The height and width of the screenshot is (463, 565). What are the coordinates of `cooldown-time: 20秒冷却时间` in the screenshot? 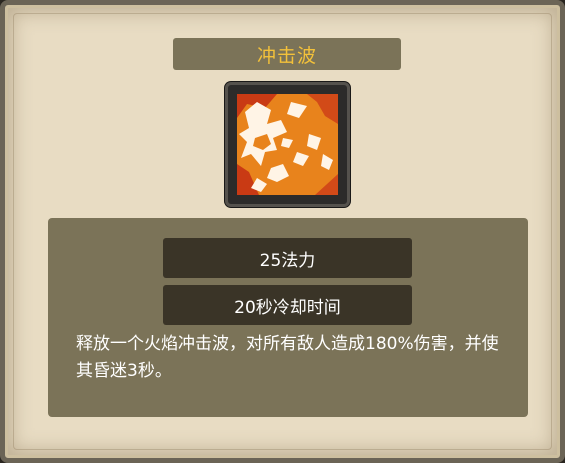 It's located at (287, 305).